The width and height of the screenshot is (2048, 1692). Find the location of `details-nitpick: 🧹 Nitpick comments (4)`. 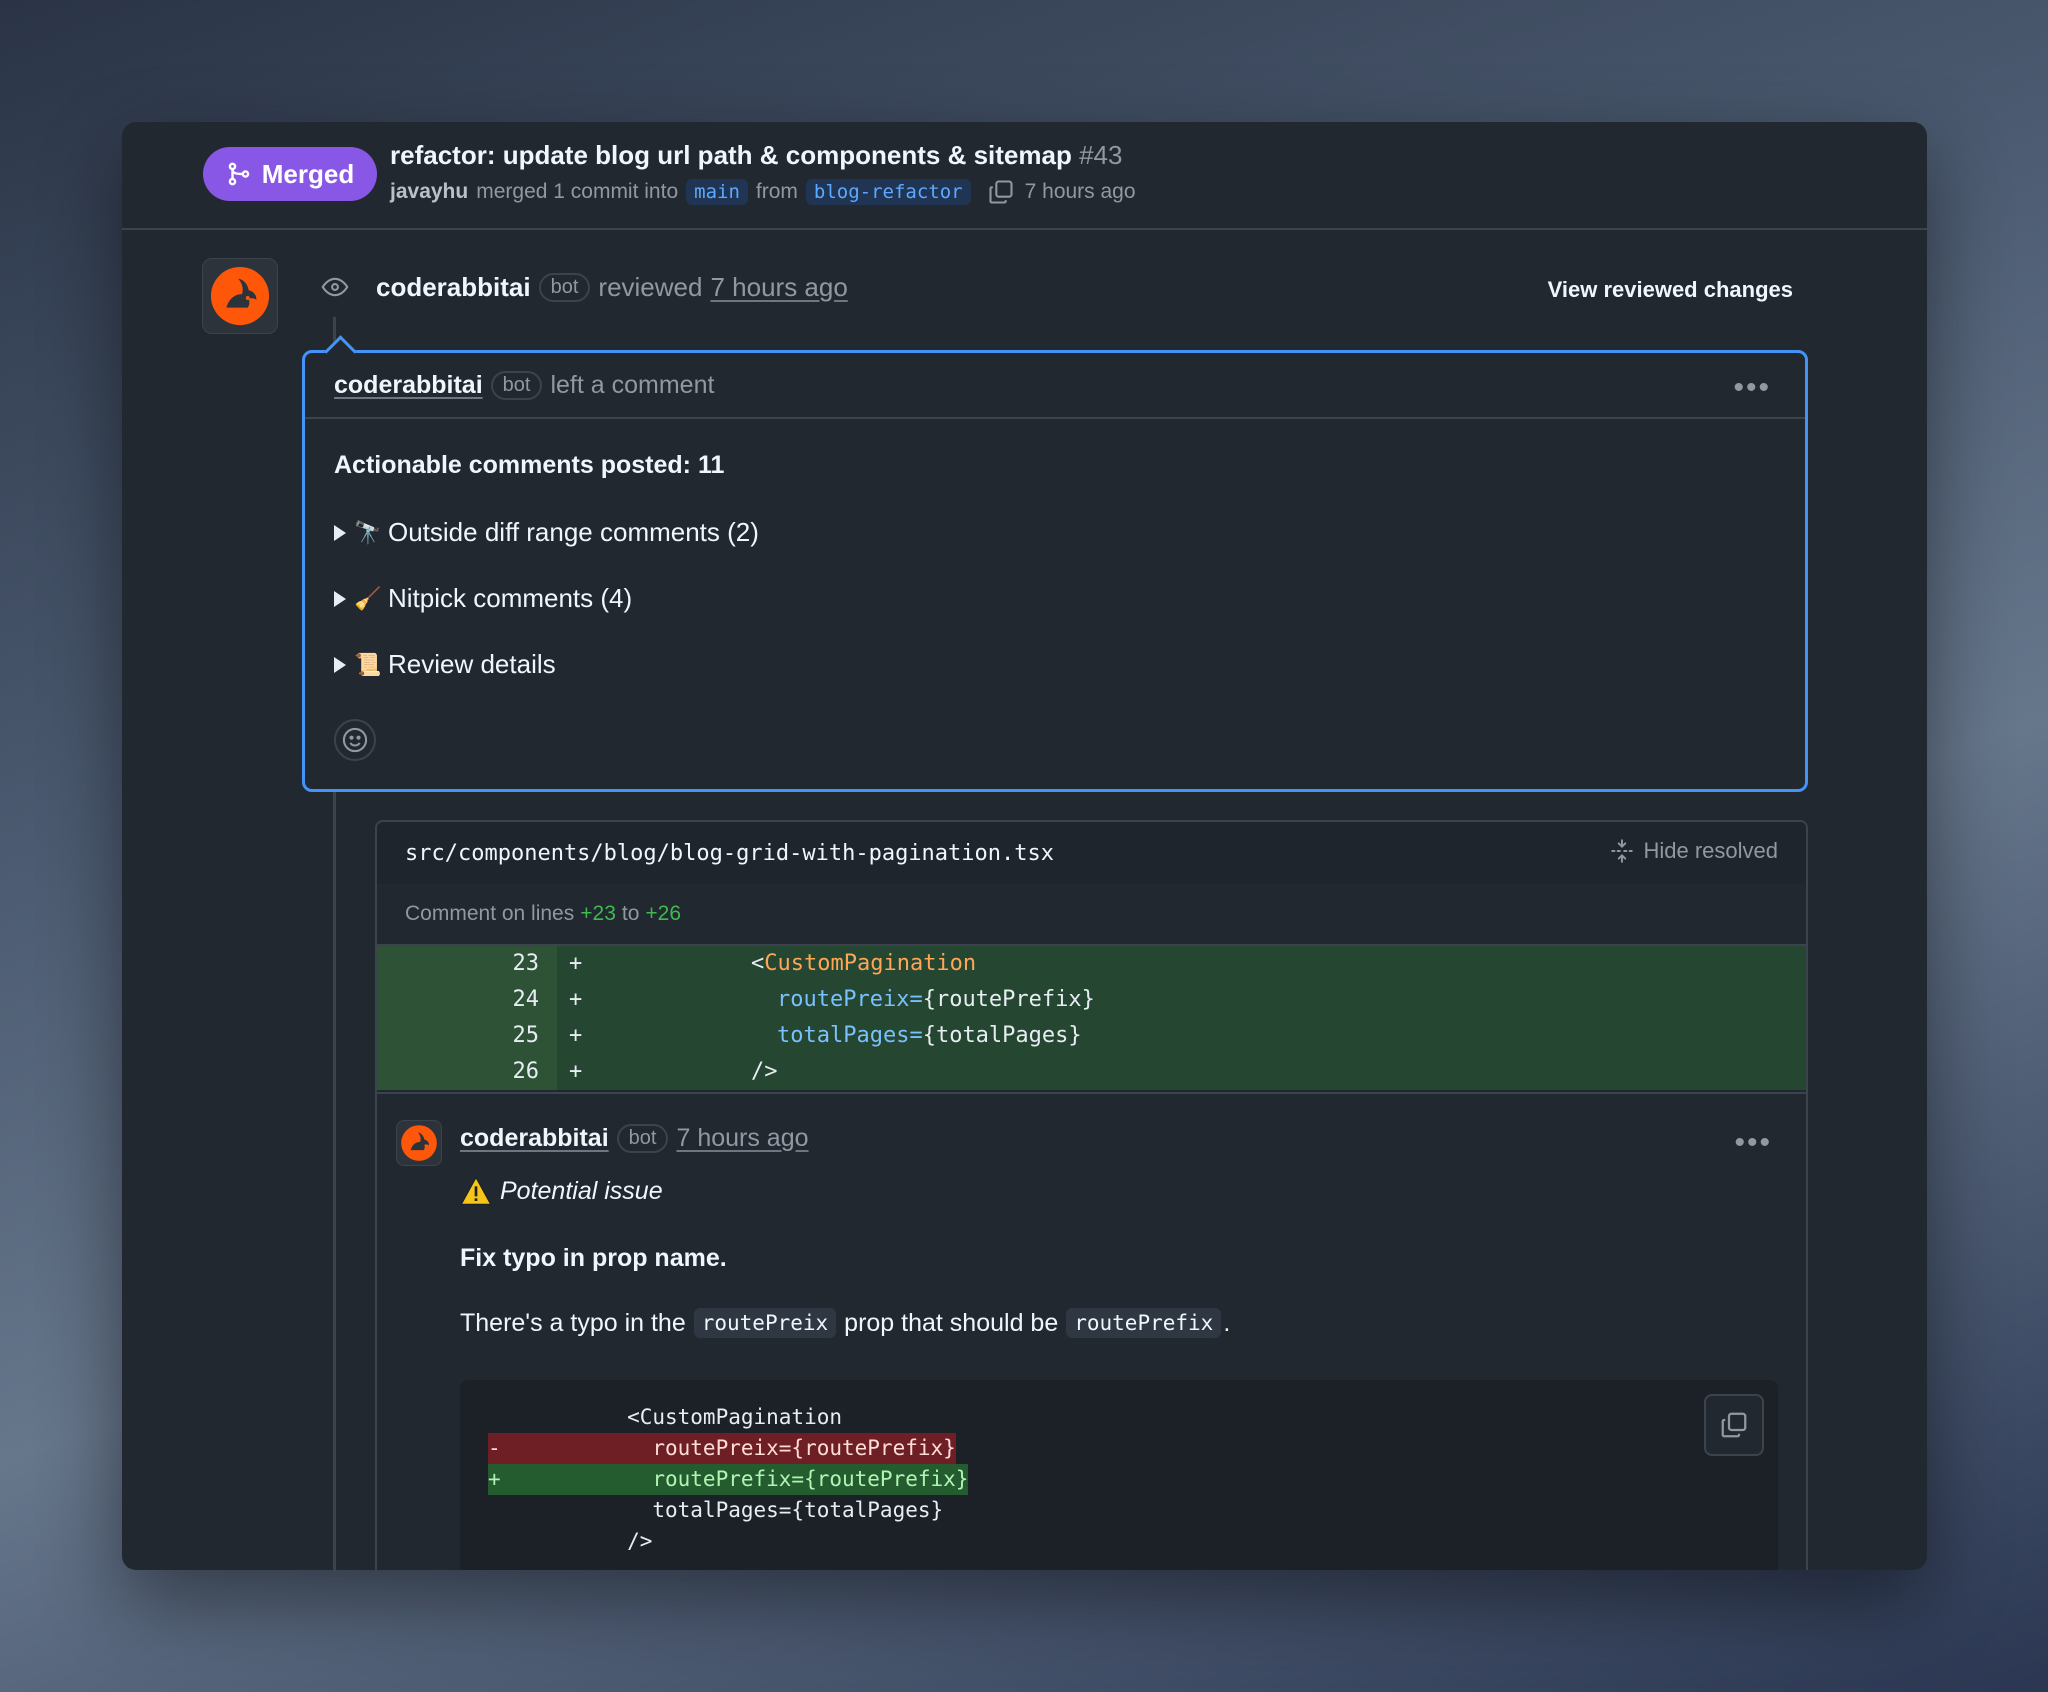

details-nitpick: 🧹 Nitpick comments (4) is located at coordinates (483, 598).